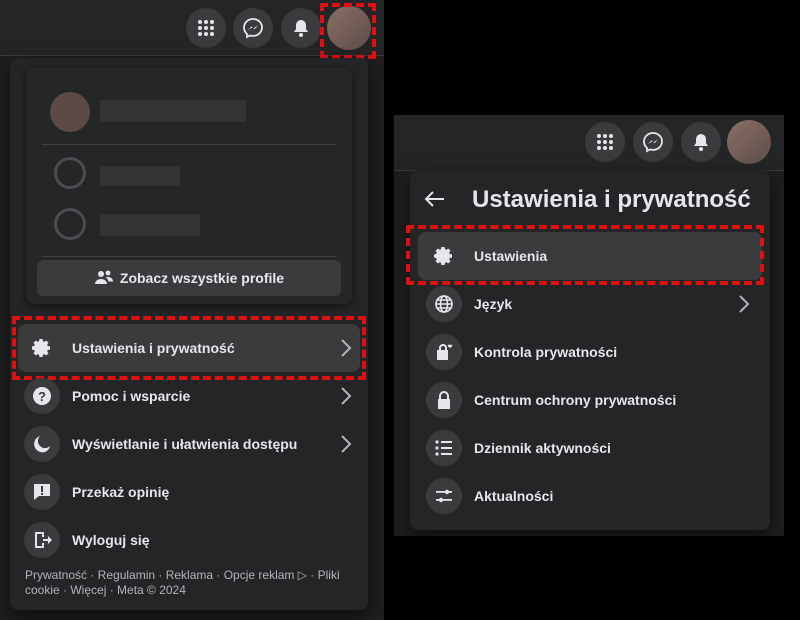  I want to click on menu-item-feedback: Przekaż opinię, so click(189, 492).